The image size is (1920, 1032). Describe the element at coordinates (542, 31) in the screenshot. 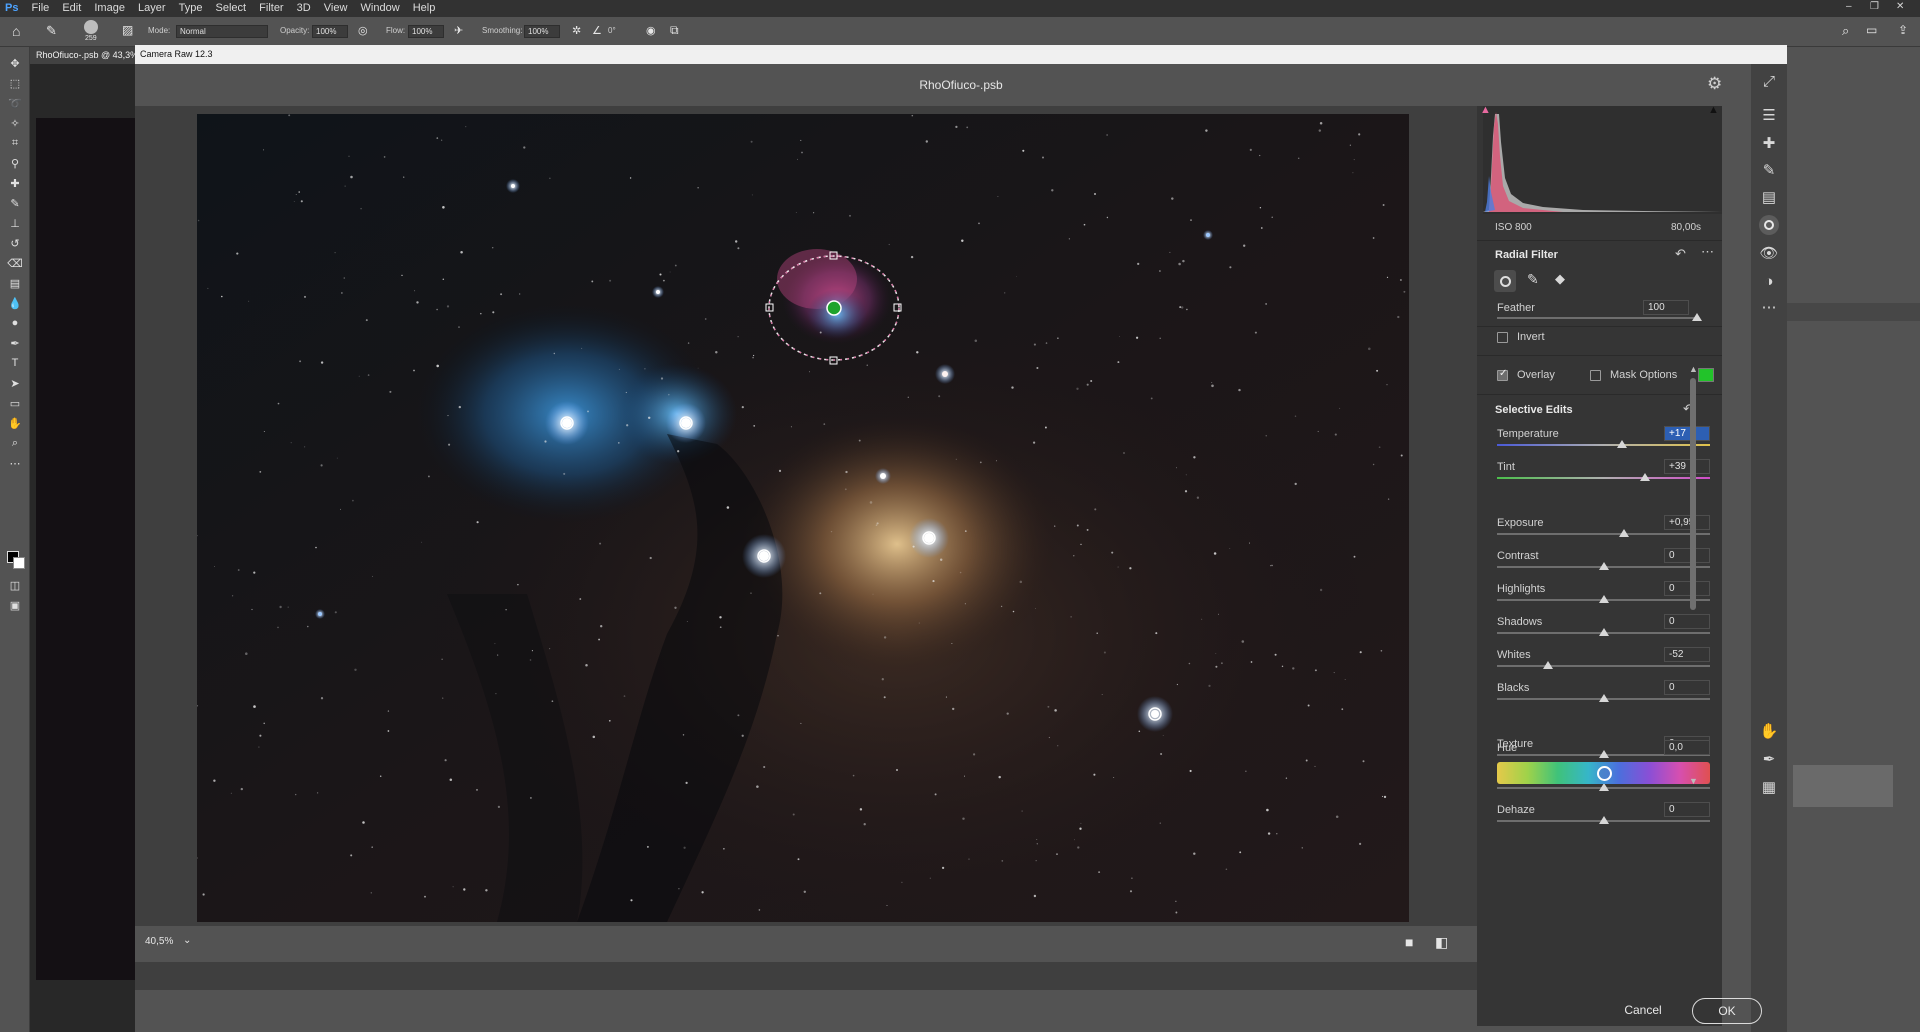

I see `smoothing-field: 100%` at that location.